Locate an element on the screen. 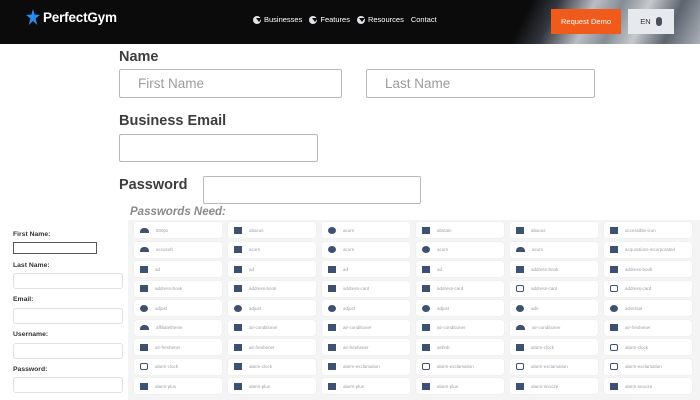 This screenshot has width=700, height=400. icon-option: accessible-icon is located at coordinates (648, 230).